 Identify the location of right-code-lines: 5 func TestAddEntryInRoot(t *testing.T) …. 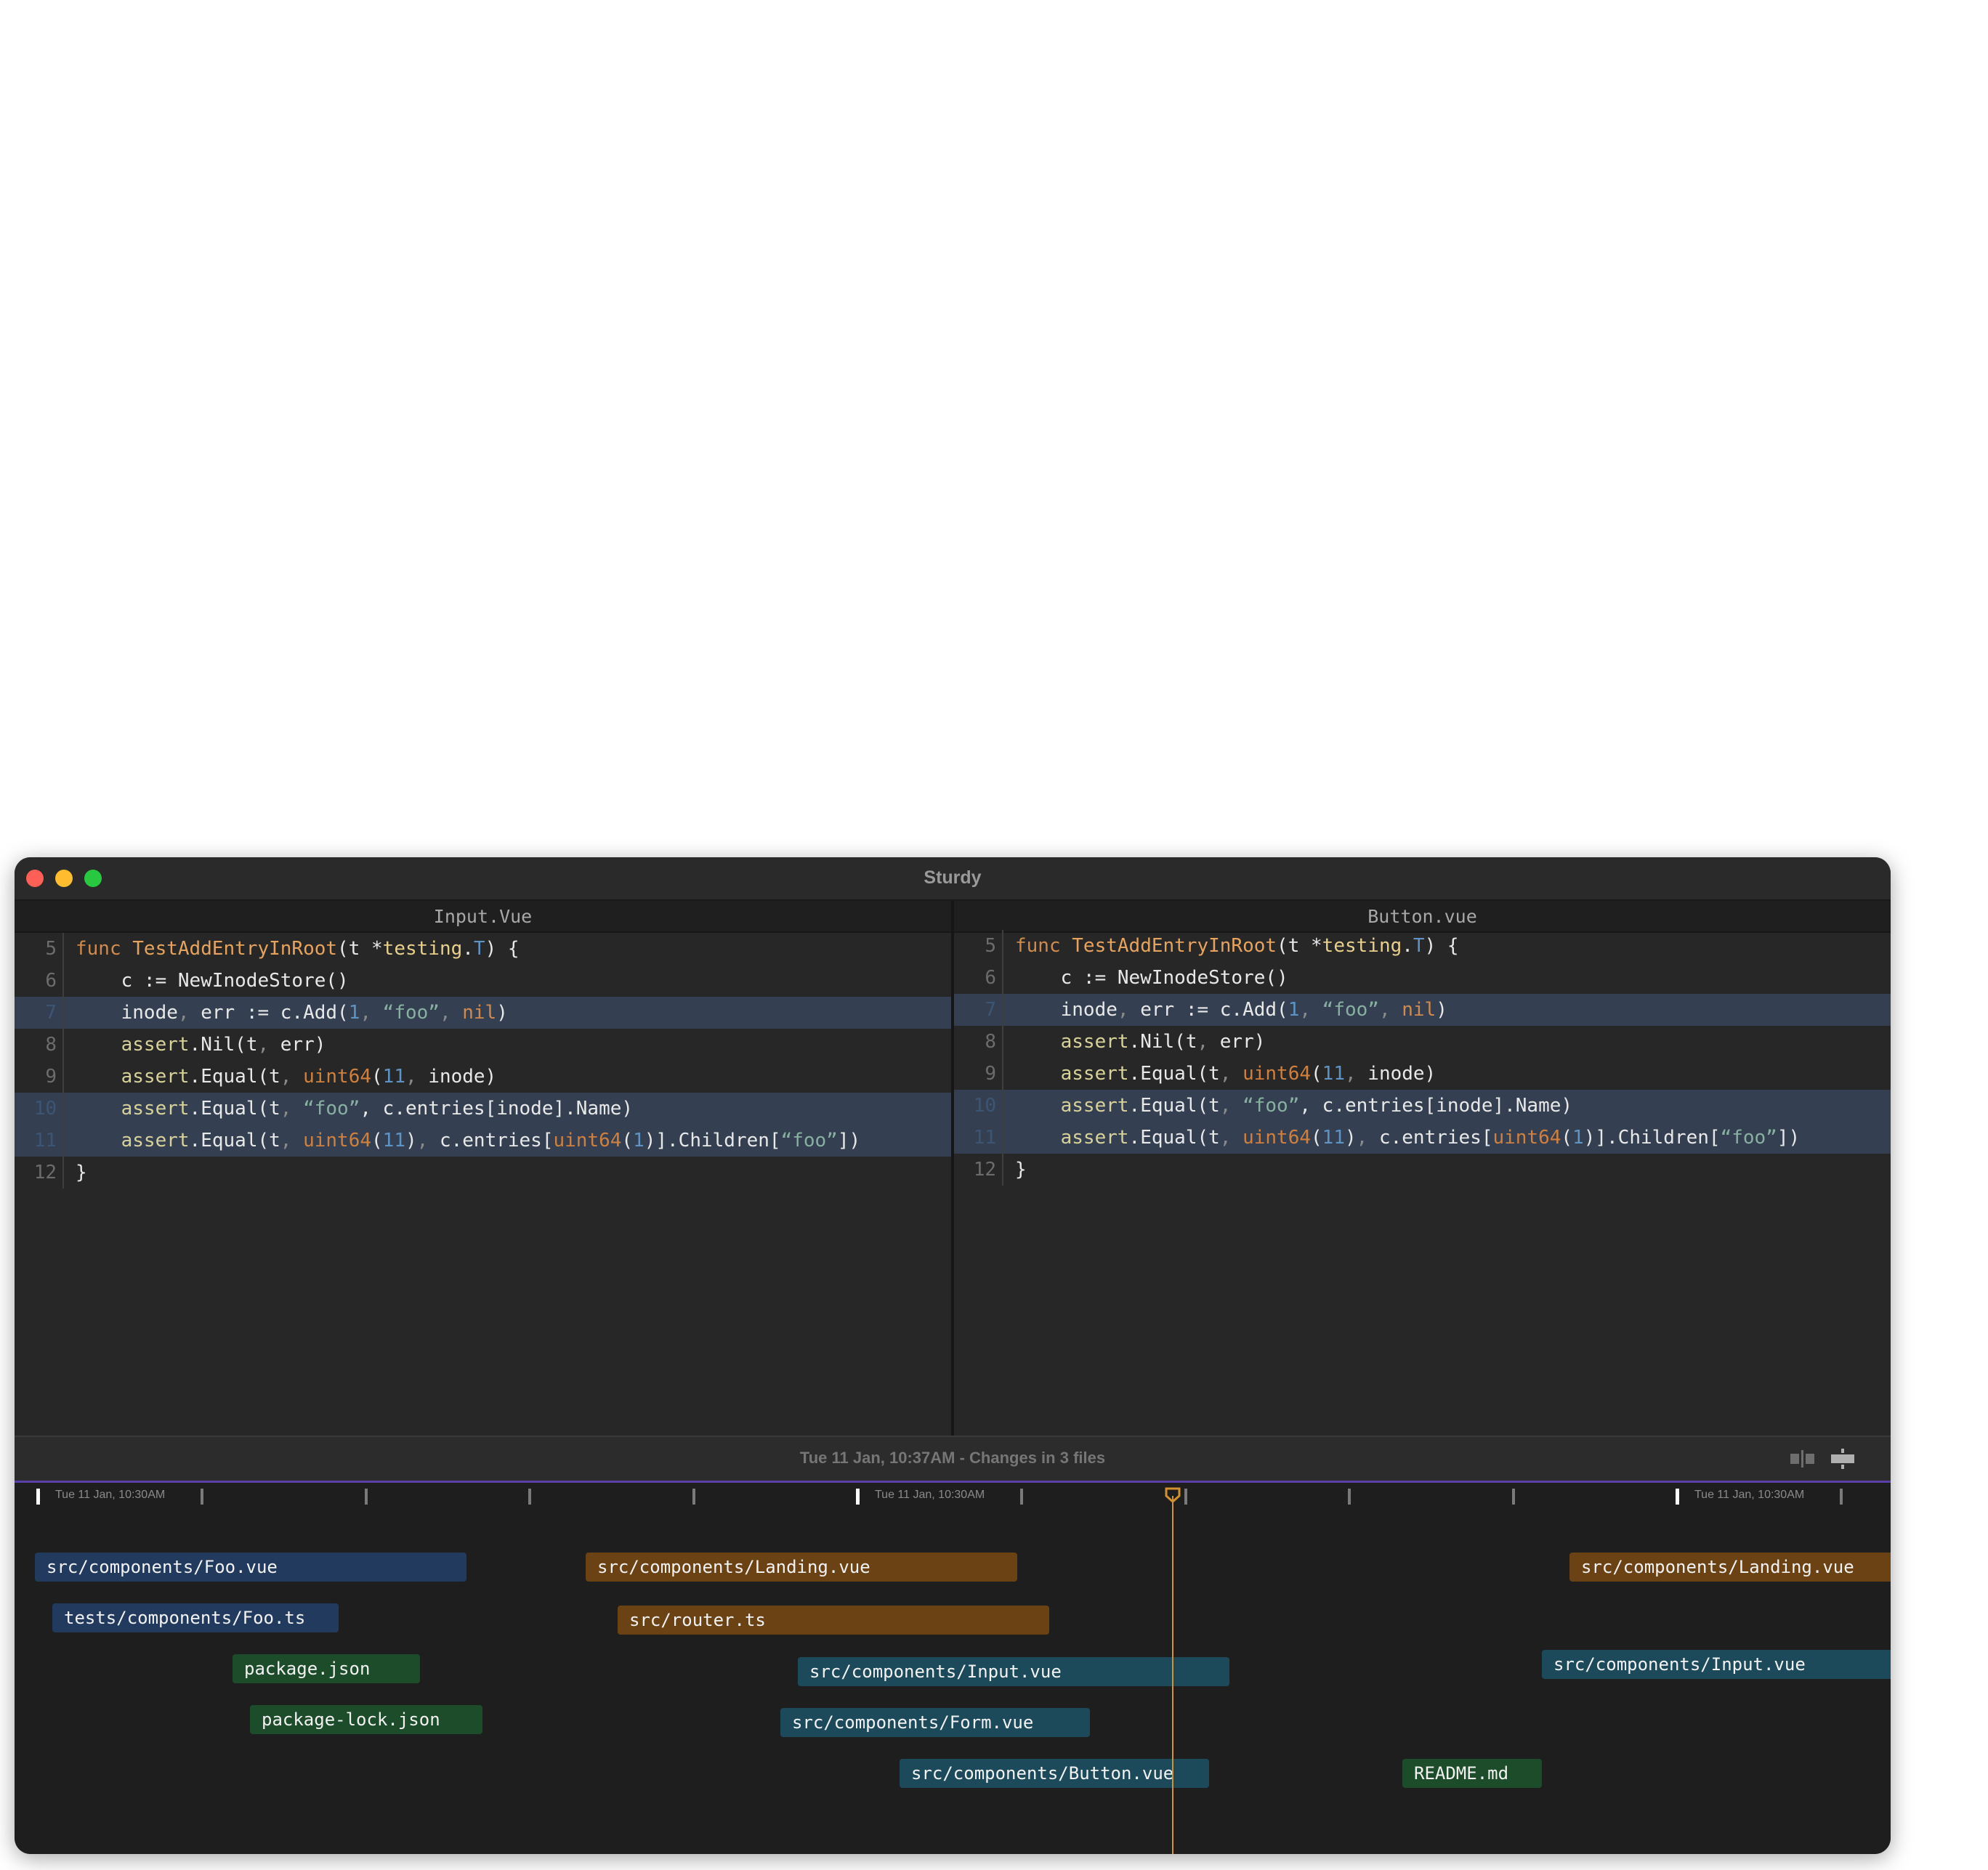
(1422, 1058).